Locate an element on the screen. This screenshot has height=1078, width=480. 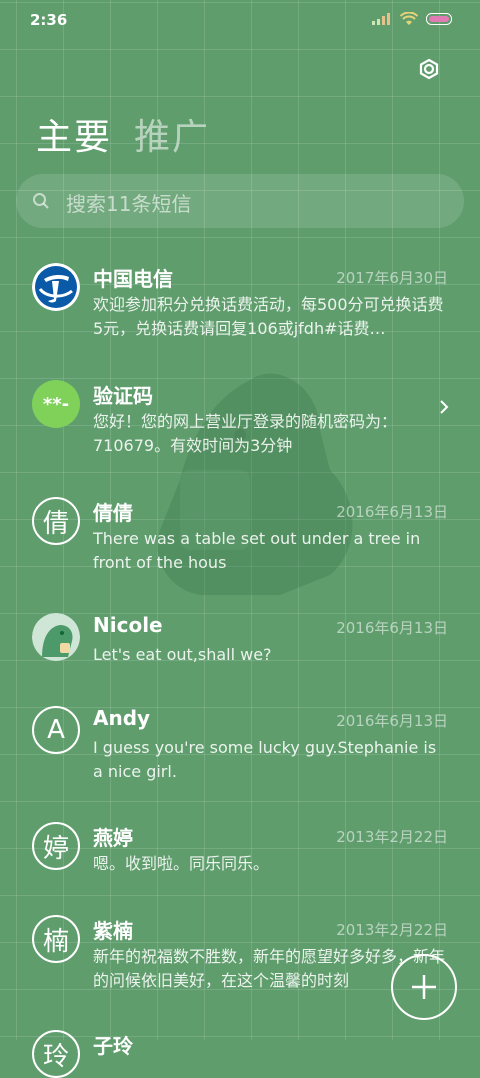
compose-button is located at coordinates (424, 987).